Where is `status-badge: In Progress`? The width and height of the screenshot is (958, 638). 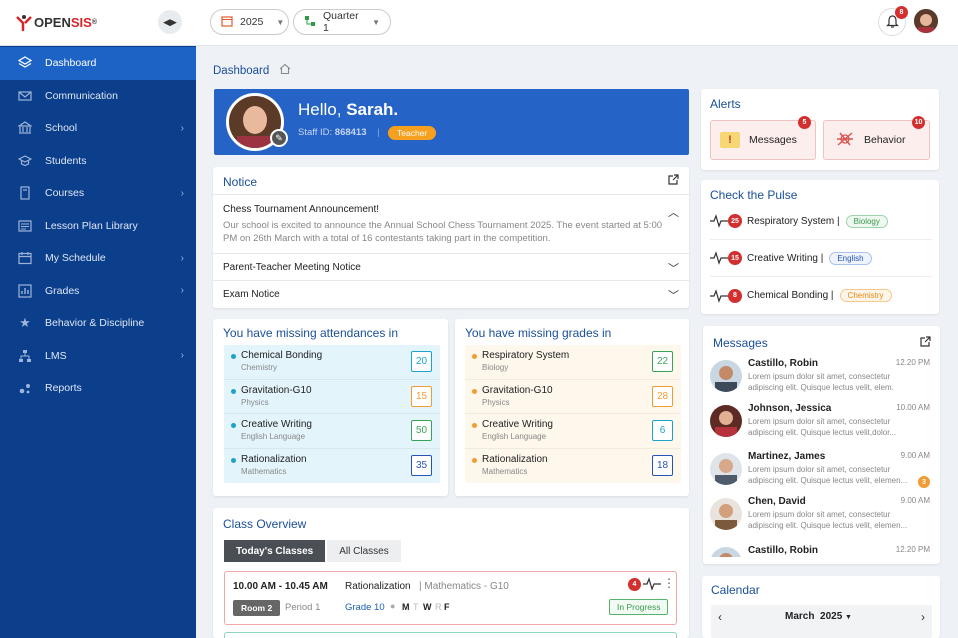 status-badge: In Progress is located at coordinates (639, 607).